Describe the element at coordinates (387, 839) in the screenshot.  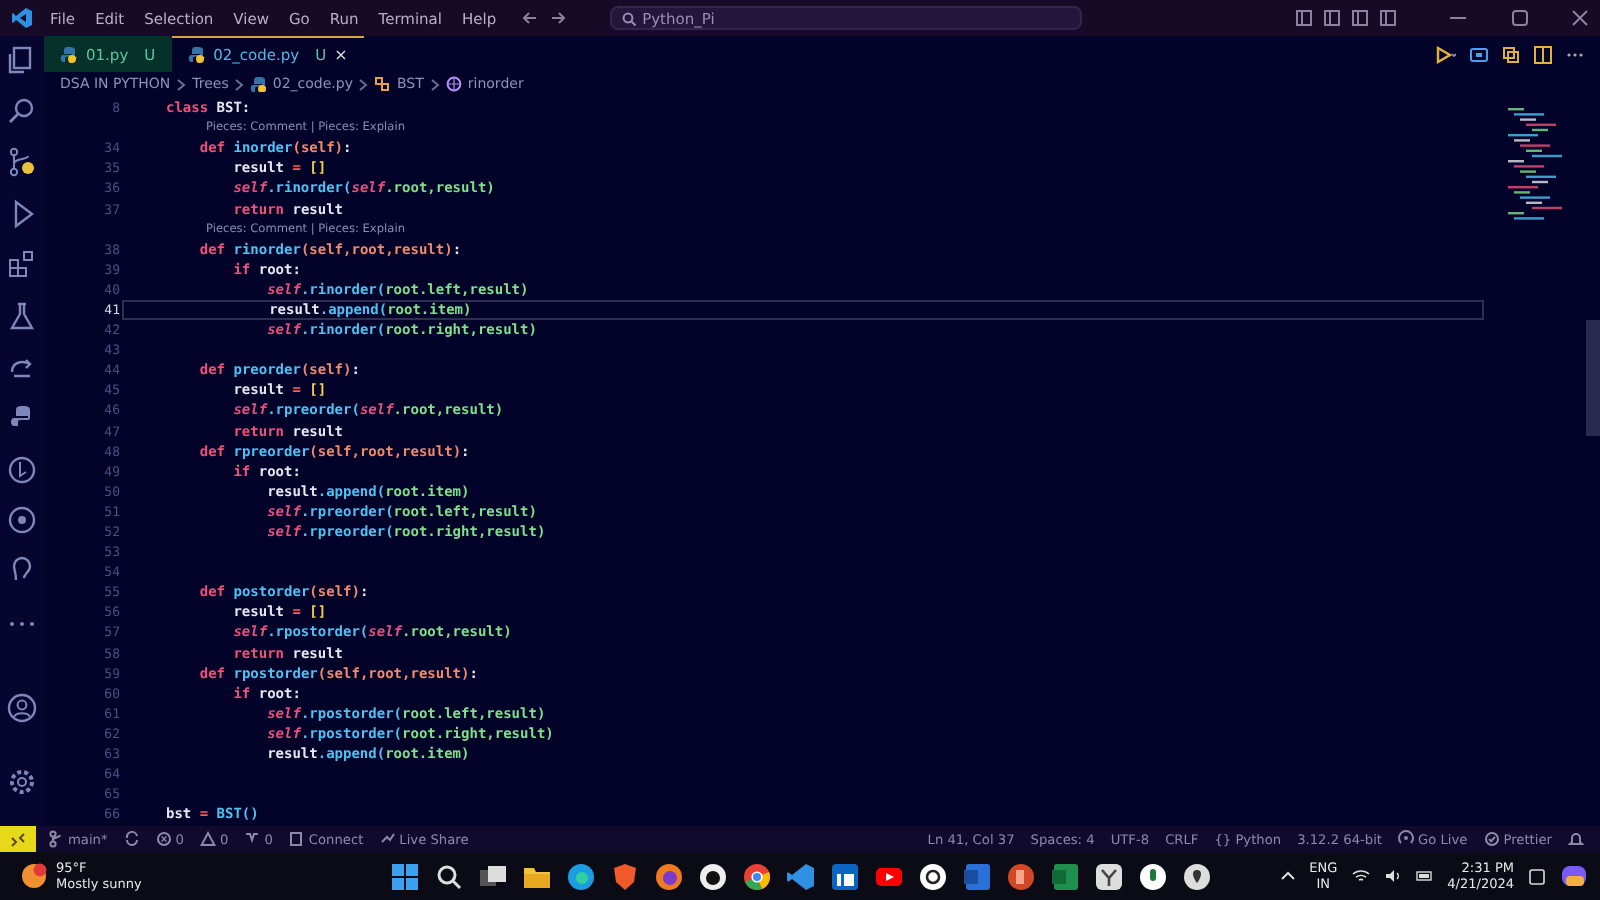
I see `live-share-icon` at that location.